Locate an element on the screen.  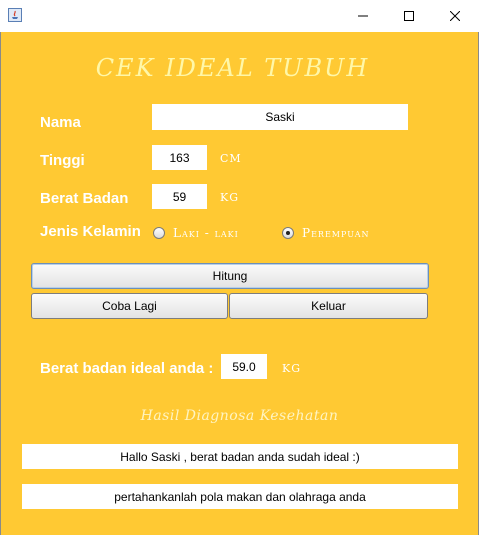
maximize-icon is located at coordinates (409, 16).